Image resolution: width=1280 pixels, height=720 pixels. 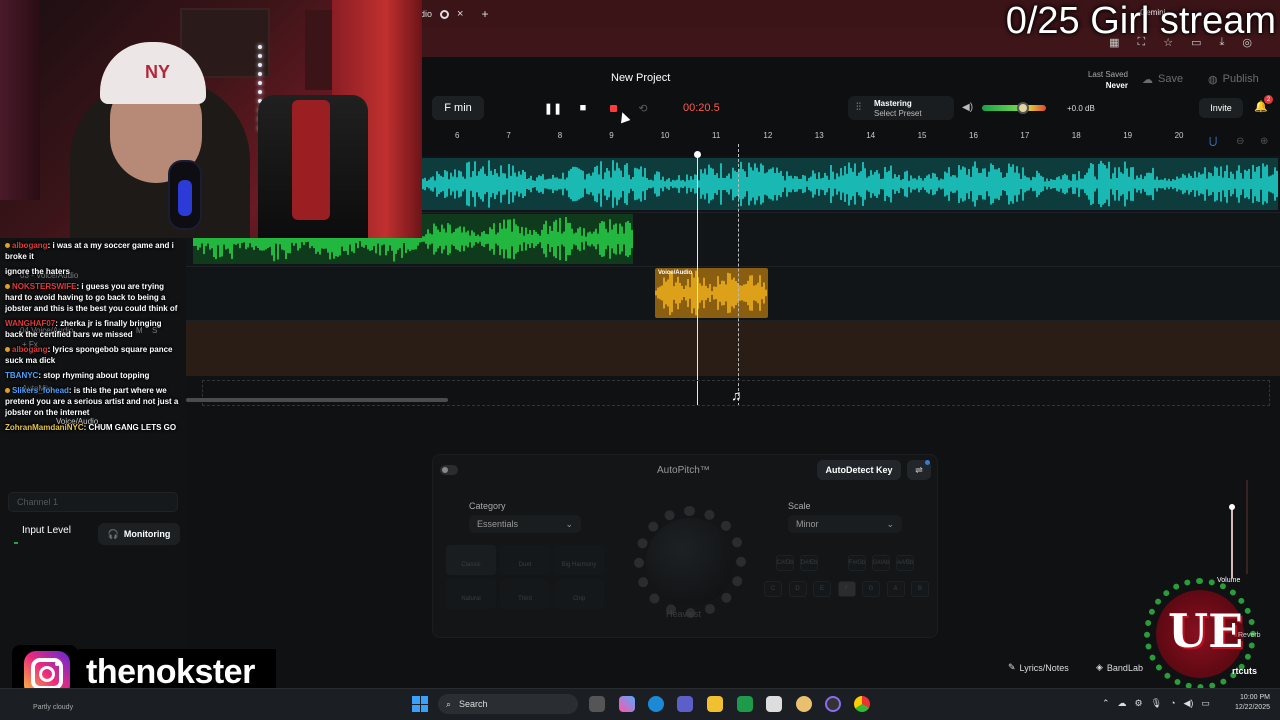 What do you see at coordinates (139, 534) in the screenshot?
I see `monitoring-button: 🎧 Monitoring` at bounding box center [139, 534].